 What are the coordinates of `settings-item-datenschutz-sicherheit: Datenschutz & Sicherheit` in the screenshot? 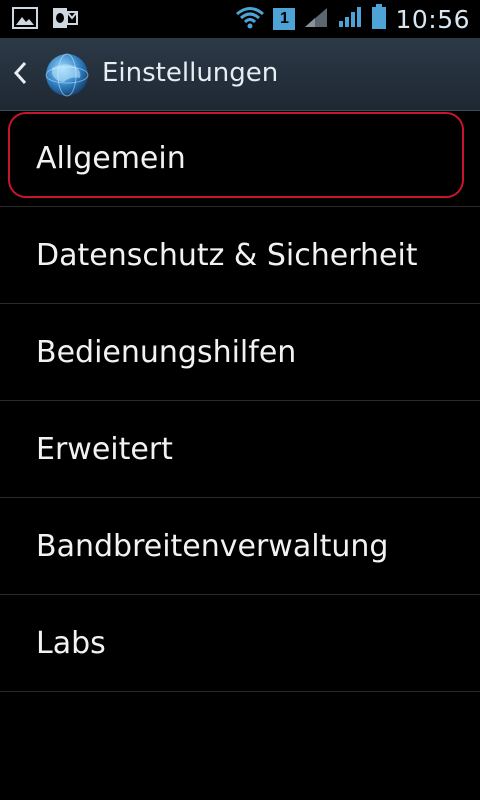 It's located at (240, 255).